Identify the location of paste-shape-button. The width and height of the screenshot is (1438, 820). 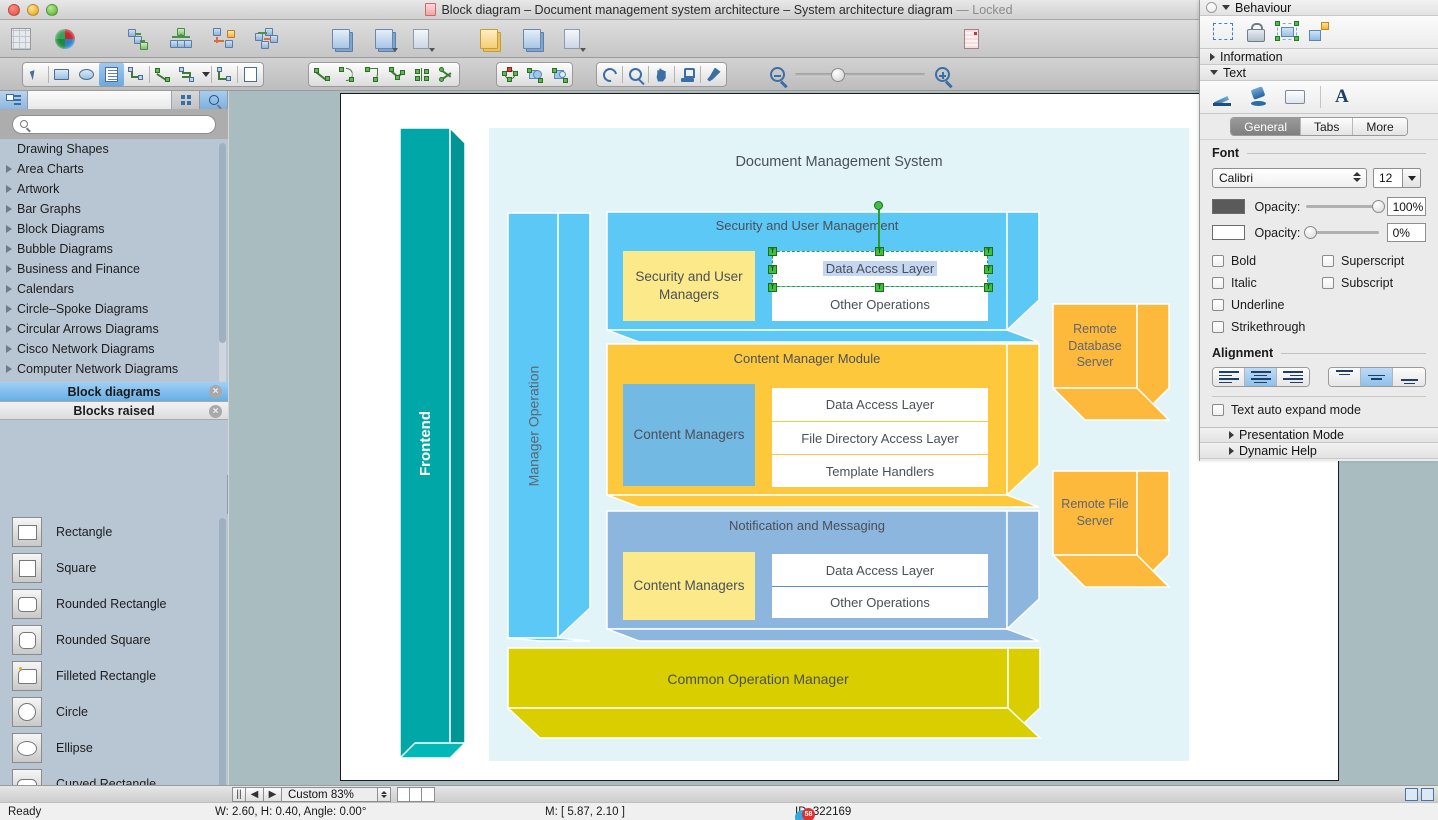
(532, 39).